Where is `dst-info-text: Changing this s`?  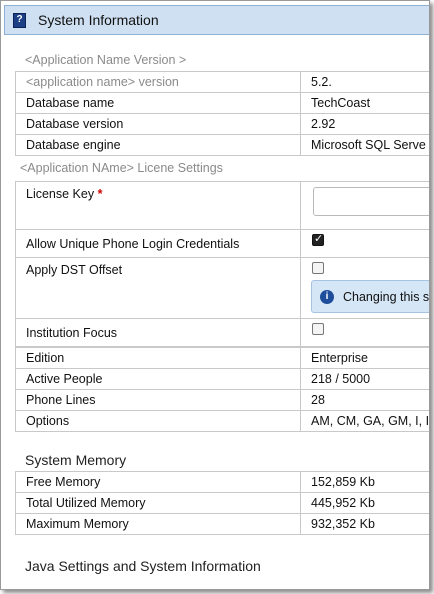
dst-info-text: Changing this s is located at coordinates (386, 296).